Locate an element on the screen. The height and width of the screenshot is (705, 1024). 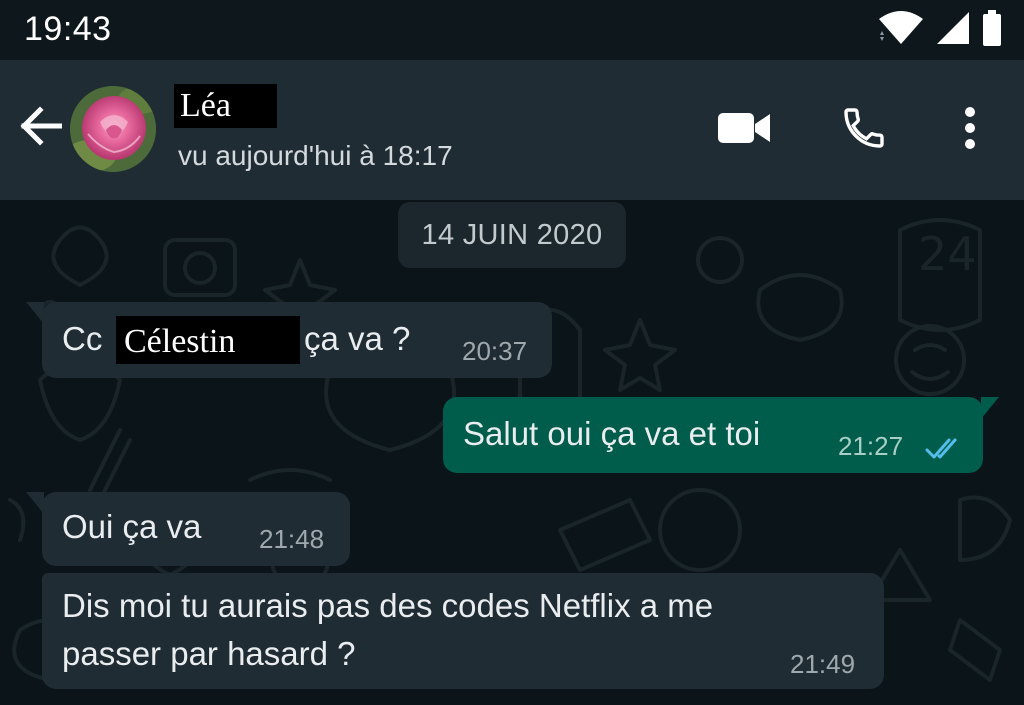
message-bubble-incoming: Oui ça va 21:48 is located at coordinates (188, 529).